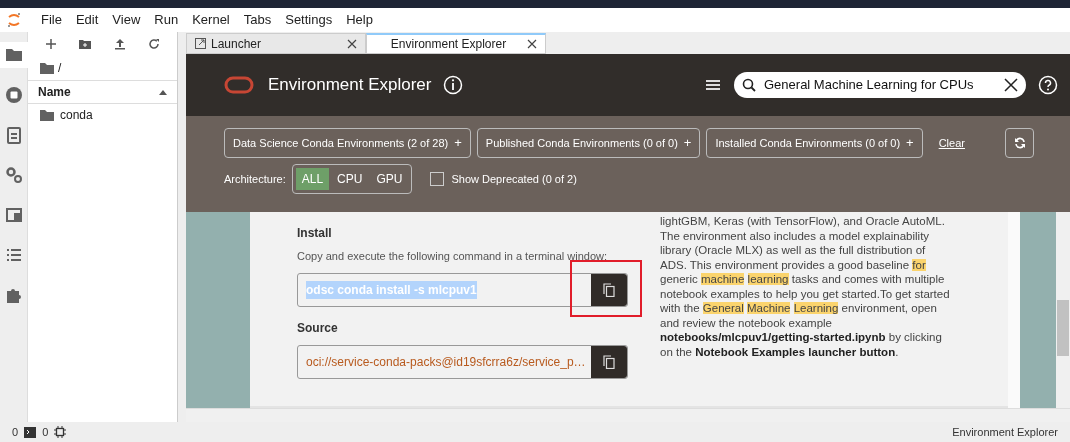 This screenshot has height=442, width=1070. Describe the element at coordinates (318, 328) in the screenshot. I see `section-heading: Source` at that location.